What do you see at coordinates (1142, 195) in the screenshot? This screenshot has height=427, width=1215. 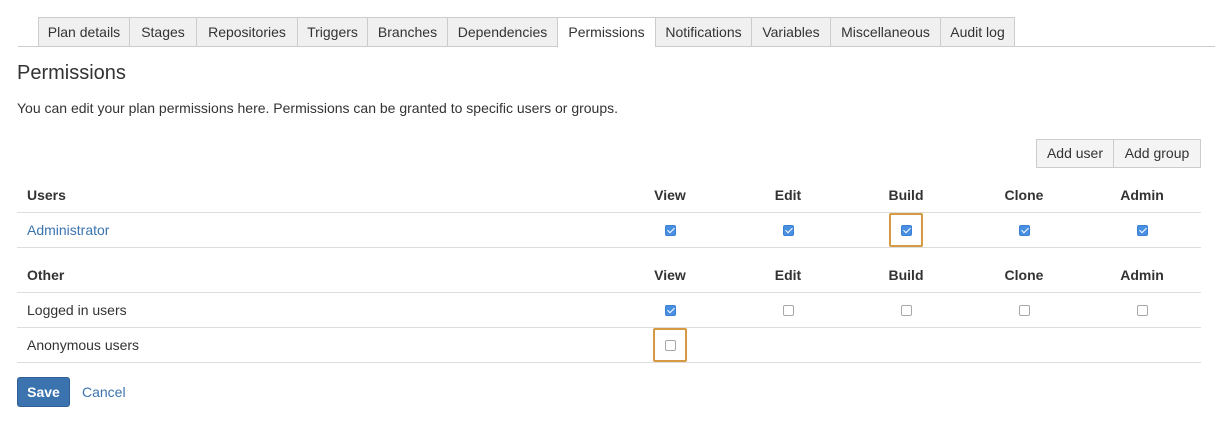 I see `users-admin-column-header: Admin` at bounding box center [1142, 195].